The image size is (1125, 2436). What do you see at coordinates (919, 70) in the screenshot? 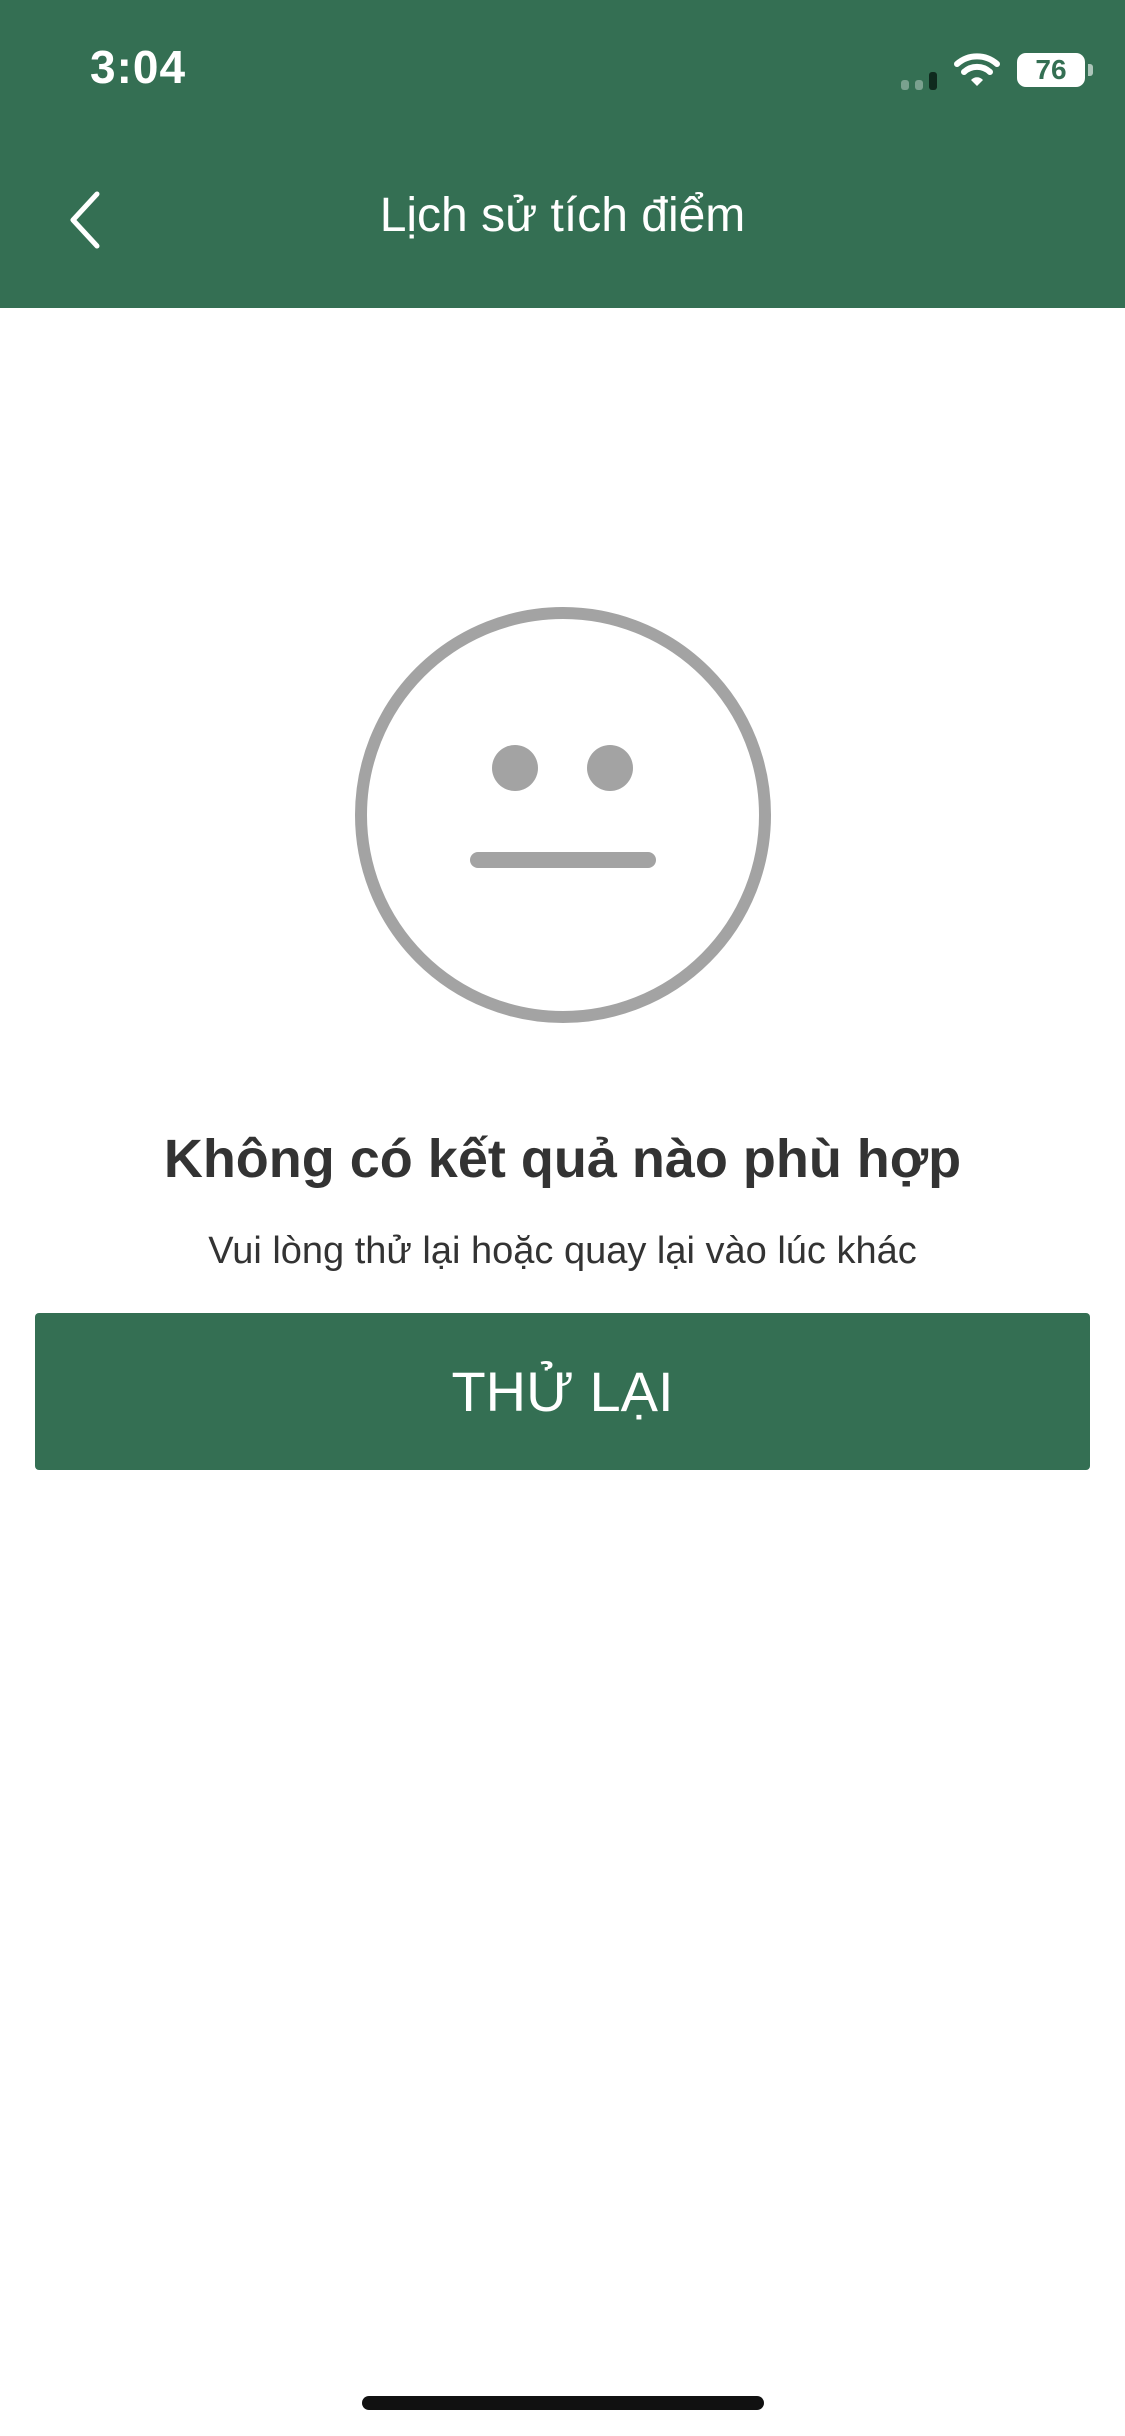
I see `cellular-signal-icon` at bounding box center [919, 70].